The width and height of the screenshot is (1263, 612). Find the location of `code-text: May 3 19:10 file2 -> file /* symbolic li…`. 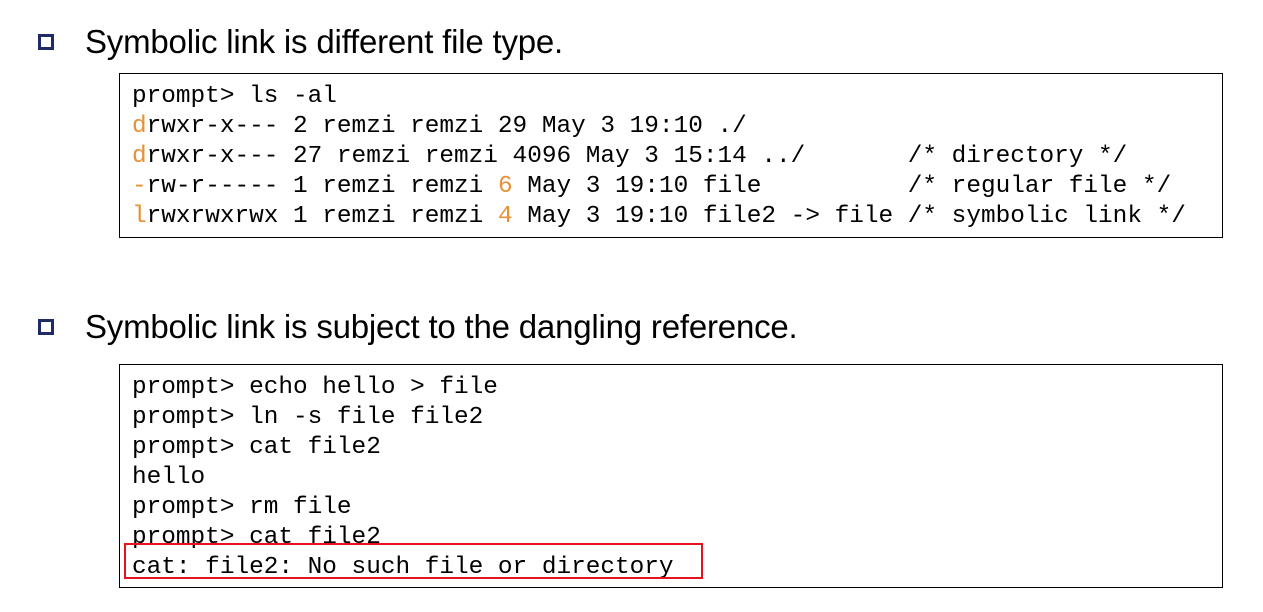

code-text: May 3 19:10 file2 -> file /* symbolic li… is located at coordinates (849, 216).